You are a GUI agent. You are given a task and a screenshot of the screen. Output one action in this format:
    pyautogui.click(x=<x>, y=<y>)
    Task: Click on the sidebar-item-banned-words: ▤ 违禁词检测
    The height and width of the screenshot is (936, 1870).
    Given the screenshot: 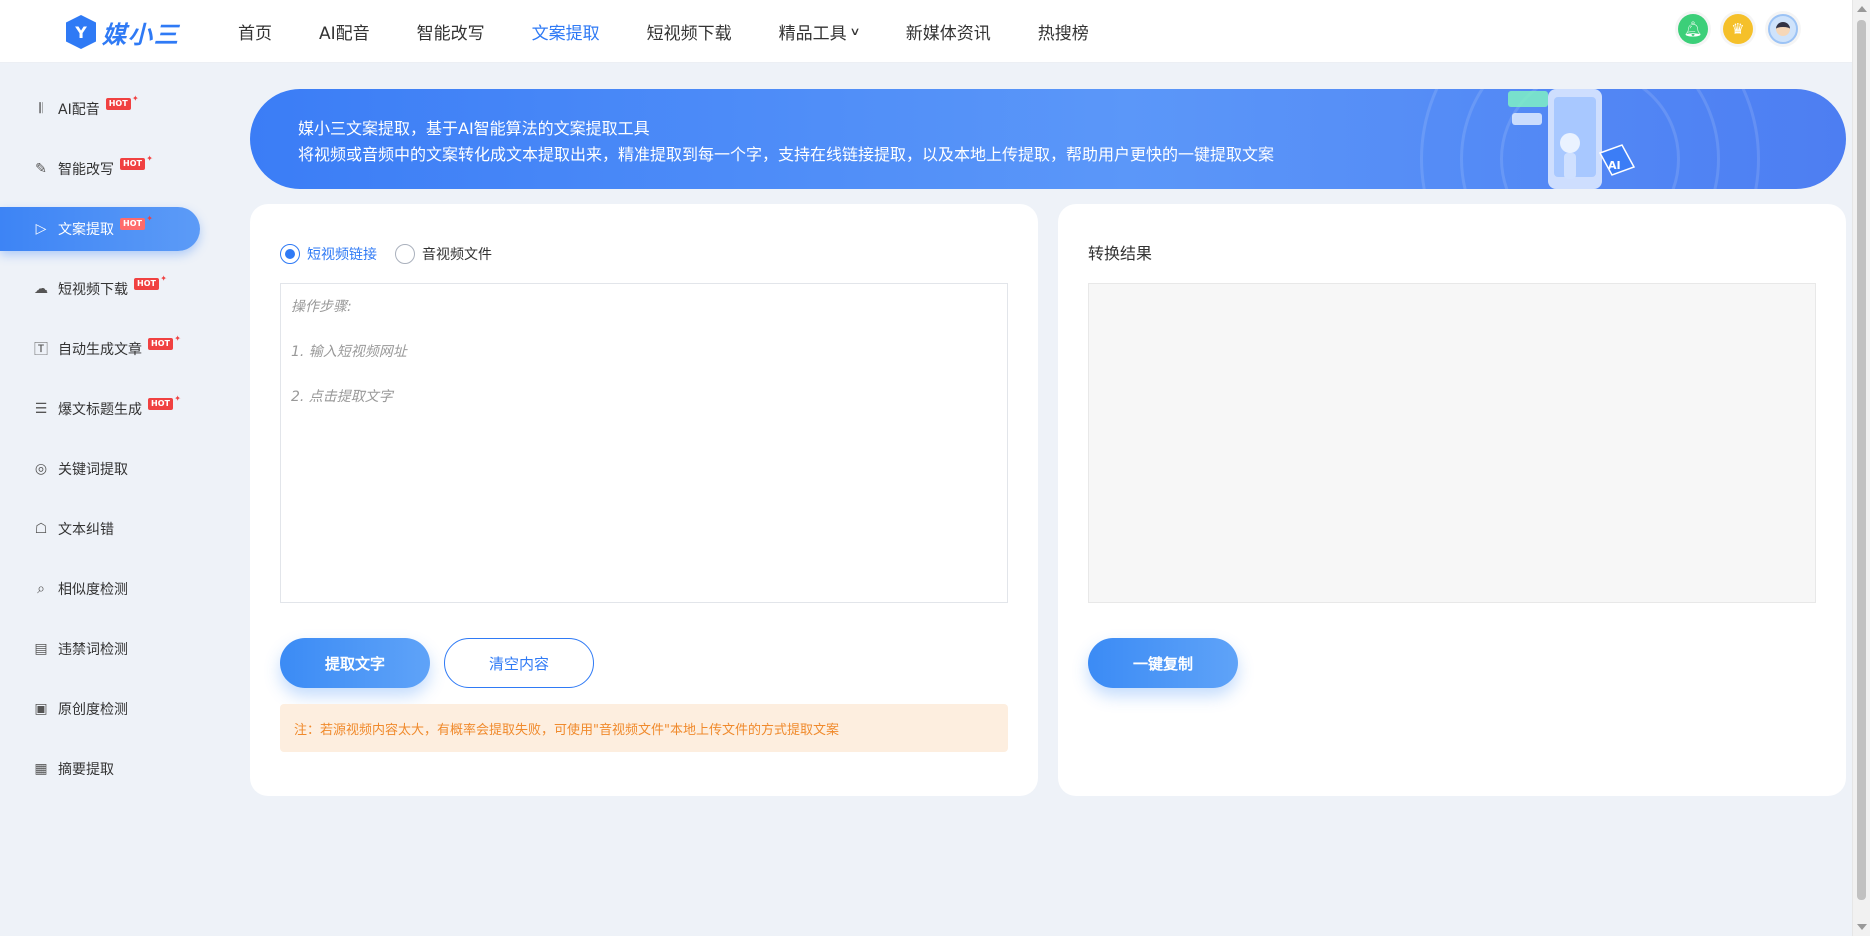 What is the action you would take?
    pyautogui.click(x=100, y=649)
    